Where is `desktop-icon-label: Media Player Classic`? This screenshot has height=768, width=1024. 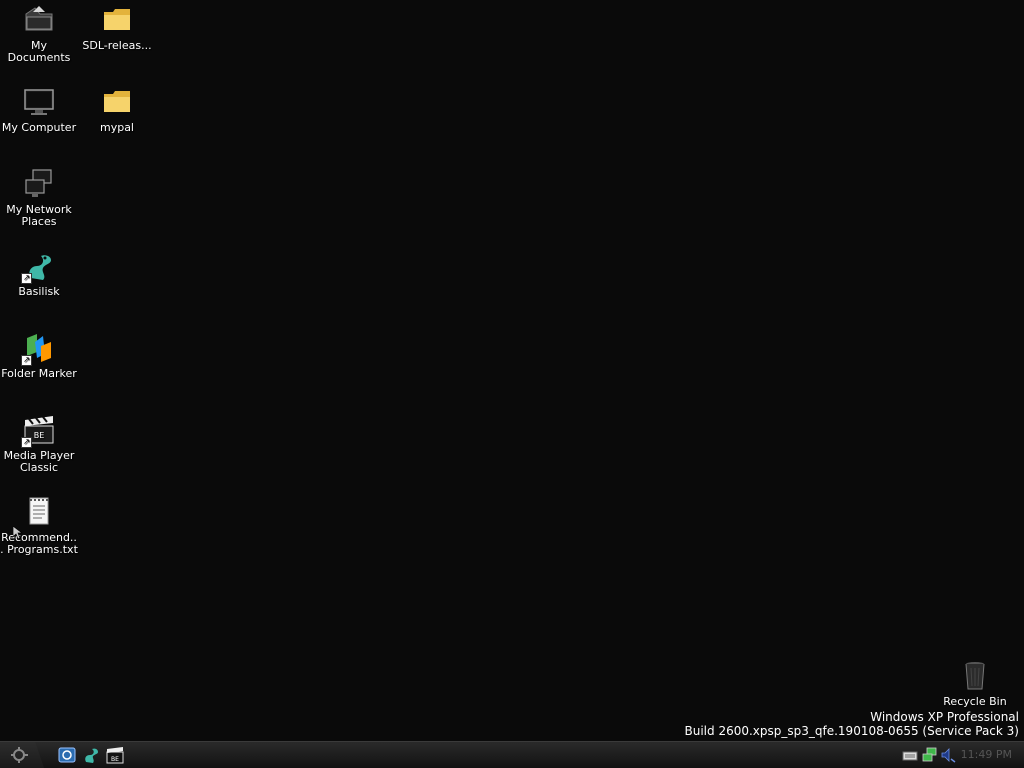
desktop-icon-label: Media Player Classic is located at coordinates (39, 461).